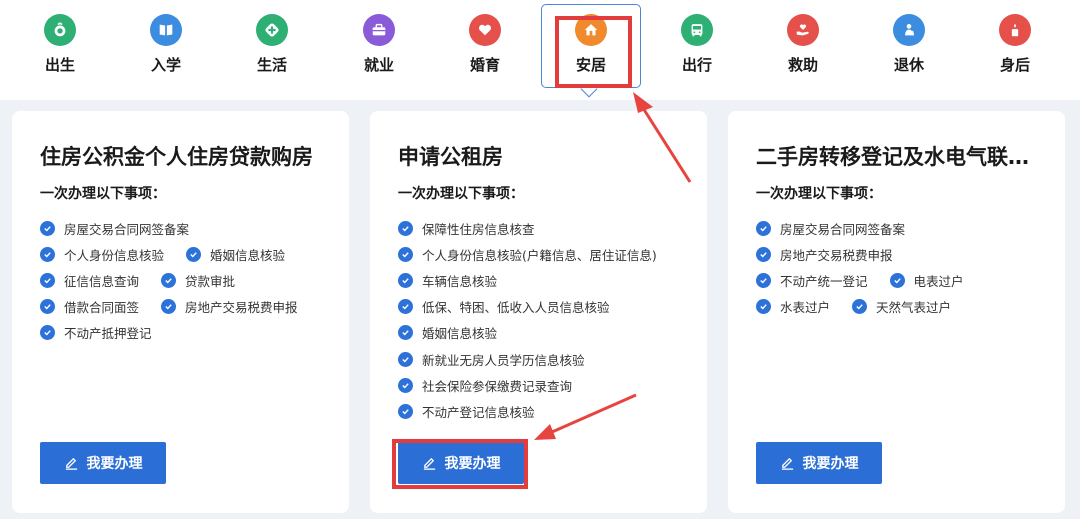  I want to click on list-item: 新就业无房人员学历信息核验, so click(491, 359).